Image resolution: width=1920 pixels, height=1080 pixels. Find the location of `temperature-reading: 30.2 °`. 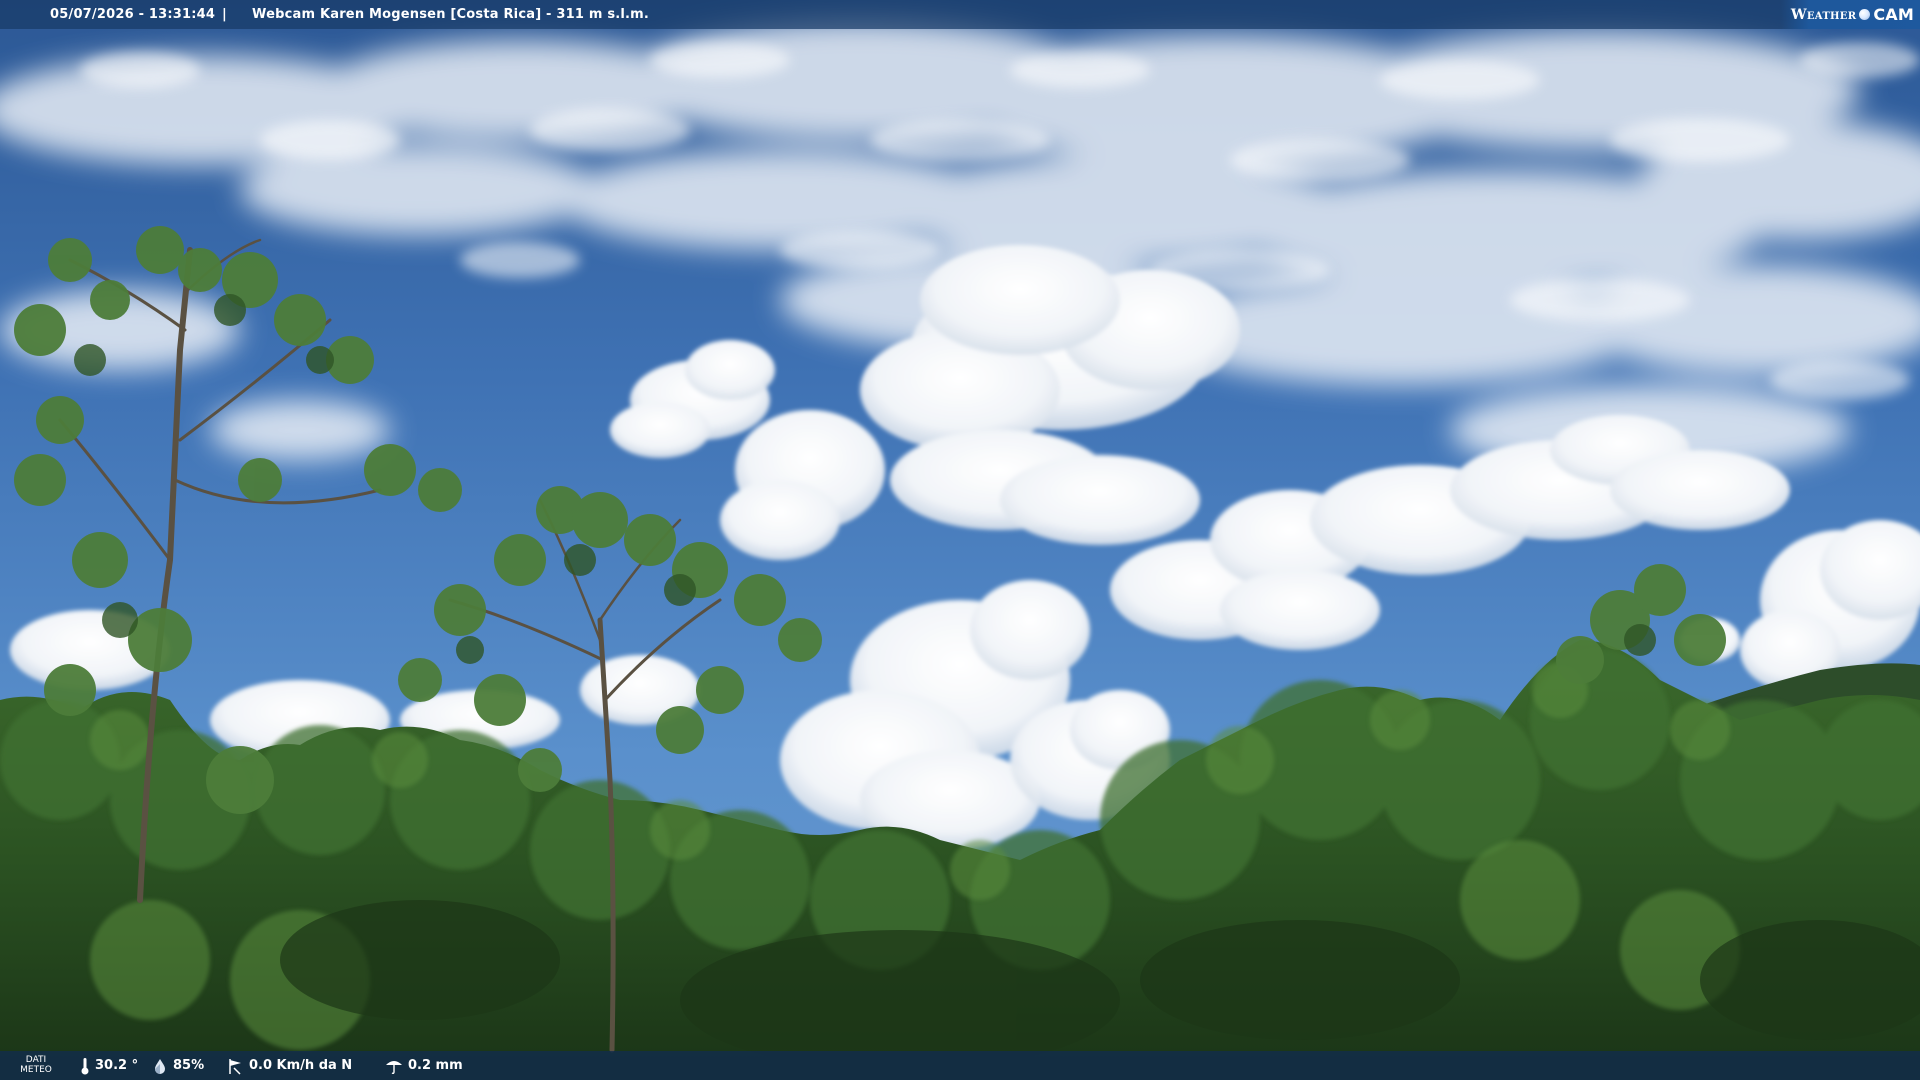

temperature-reading: 30.2 ° is located at coordinates (109, 1065).